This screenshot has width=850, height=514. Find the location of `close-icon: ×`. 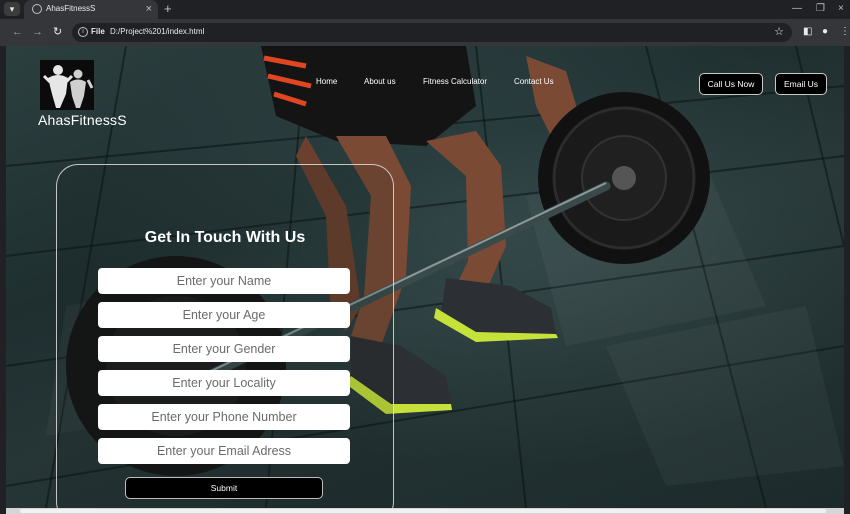

close-icon: × is located at coordinates (149, 9).